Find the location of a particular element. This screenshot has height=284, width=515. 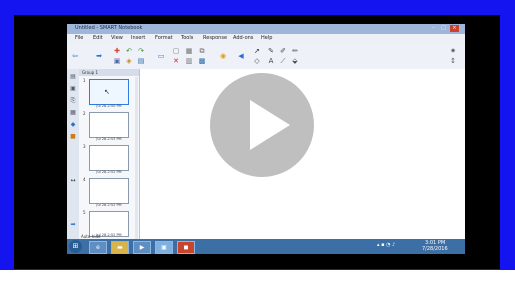

menu-edit: Edit is located at coordinates (98, 38).